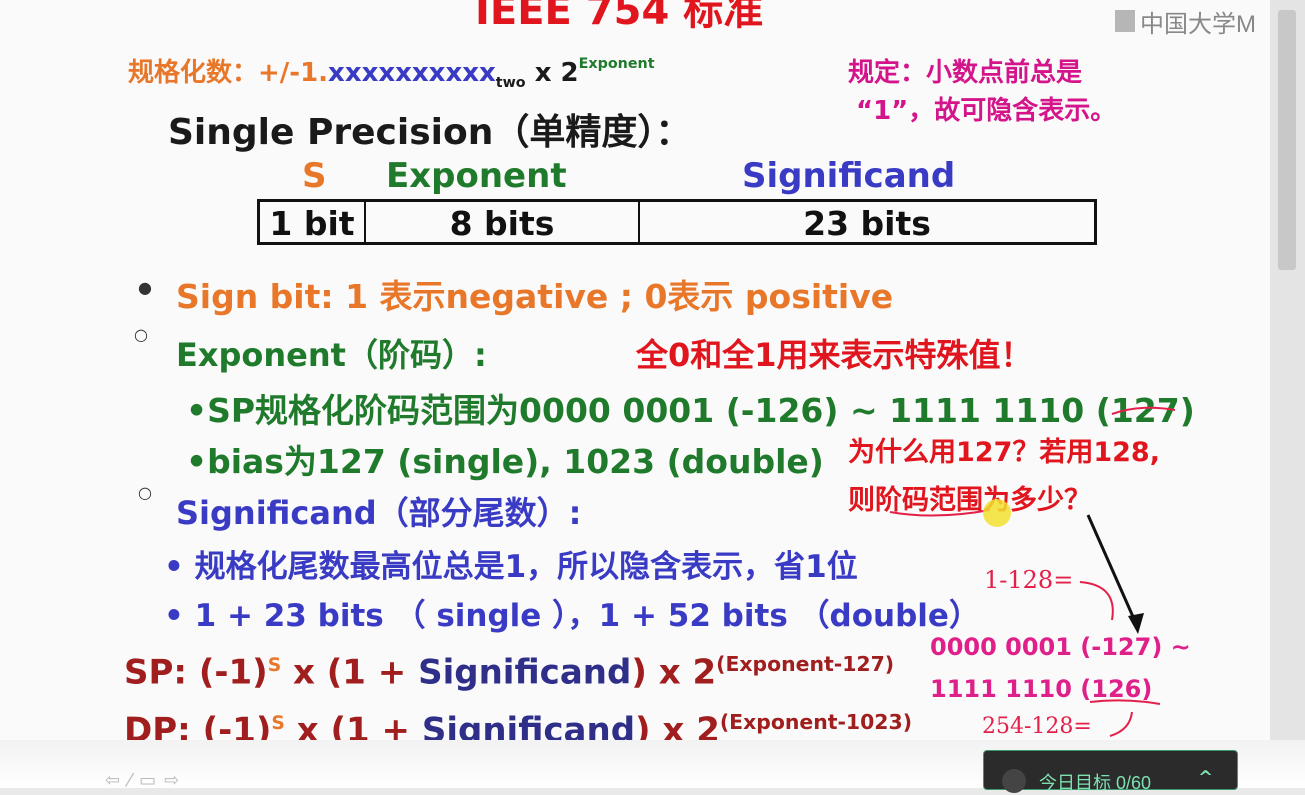  What do you see at coordinates (1110, 771) in the screenshot?
I see `daily-goal-widget: 今日目标 0/60 ^` at bounding box center [1110, 771].